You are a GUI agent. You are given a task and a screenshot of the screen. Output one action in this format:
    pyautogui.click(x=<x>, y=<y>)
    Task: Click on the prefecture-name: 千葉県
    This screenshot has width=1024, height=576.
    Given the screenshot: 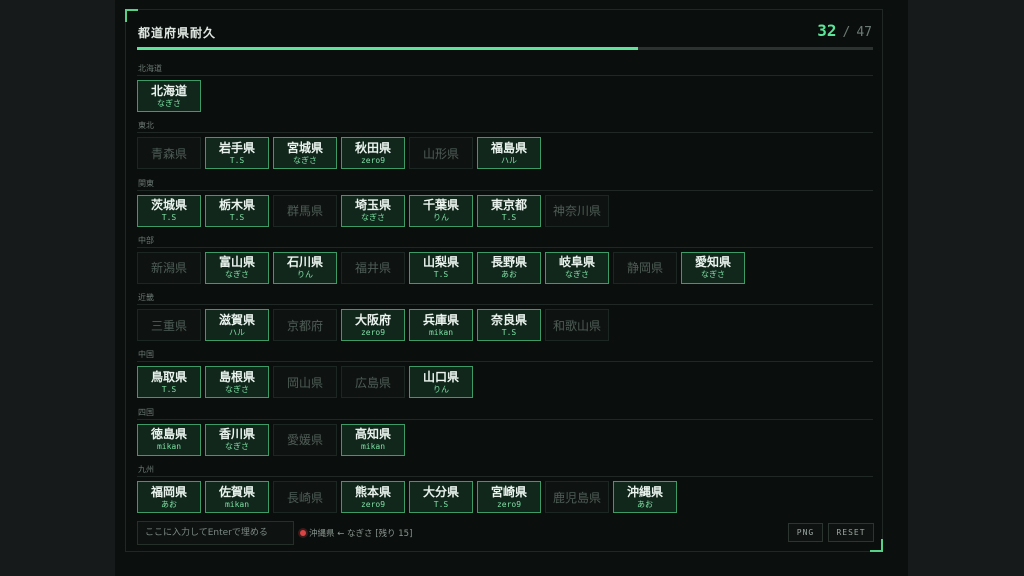 What is the action you would take?
    pyautogui.click(x=440, y=205)
    